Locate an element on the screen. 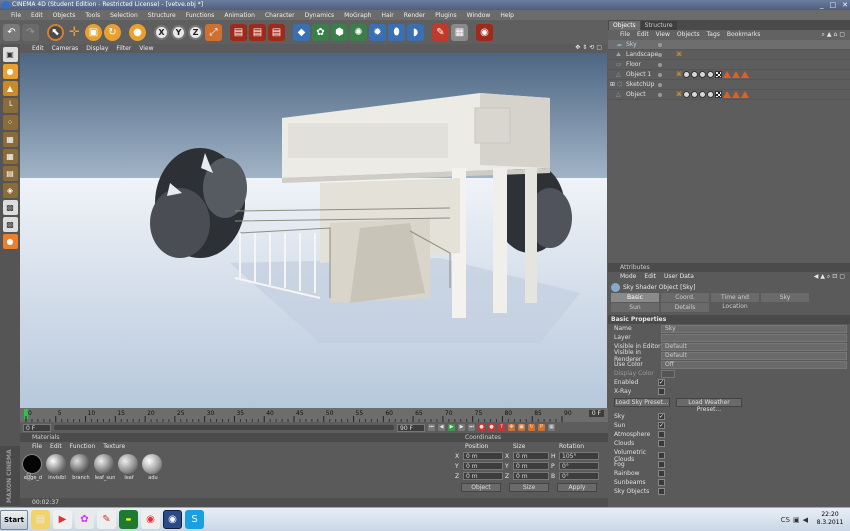  viewport-menu-cameras: Cameras is located at coordinates (65, 48).